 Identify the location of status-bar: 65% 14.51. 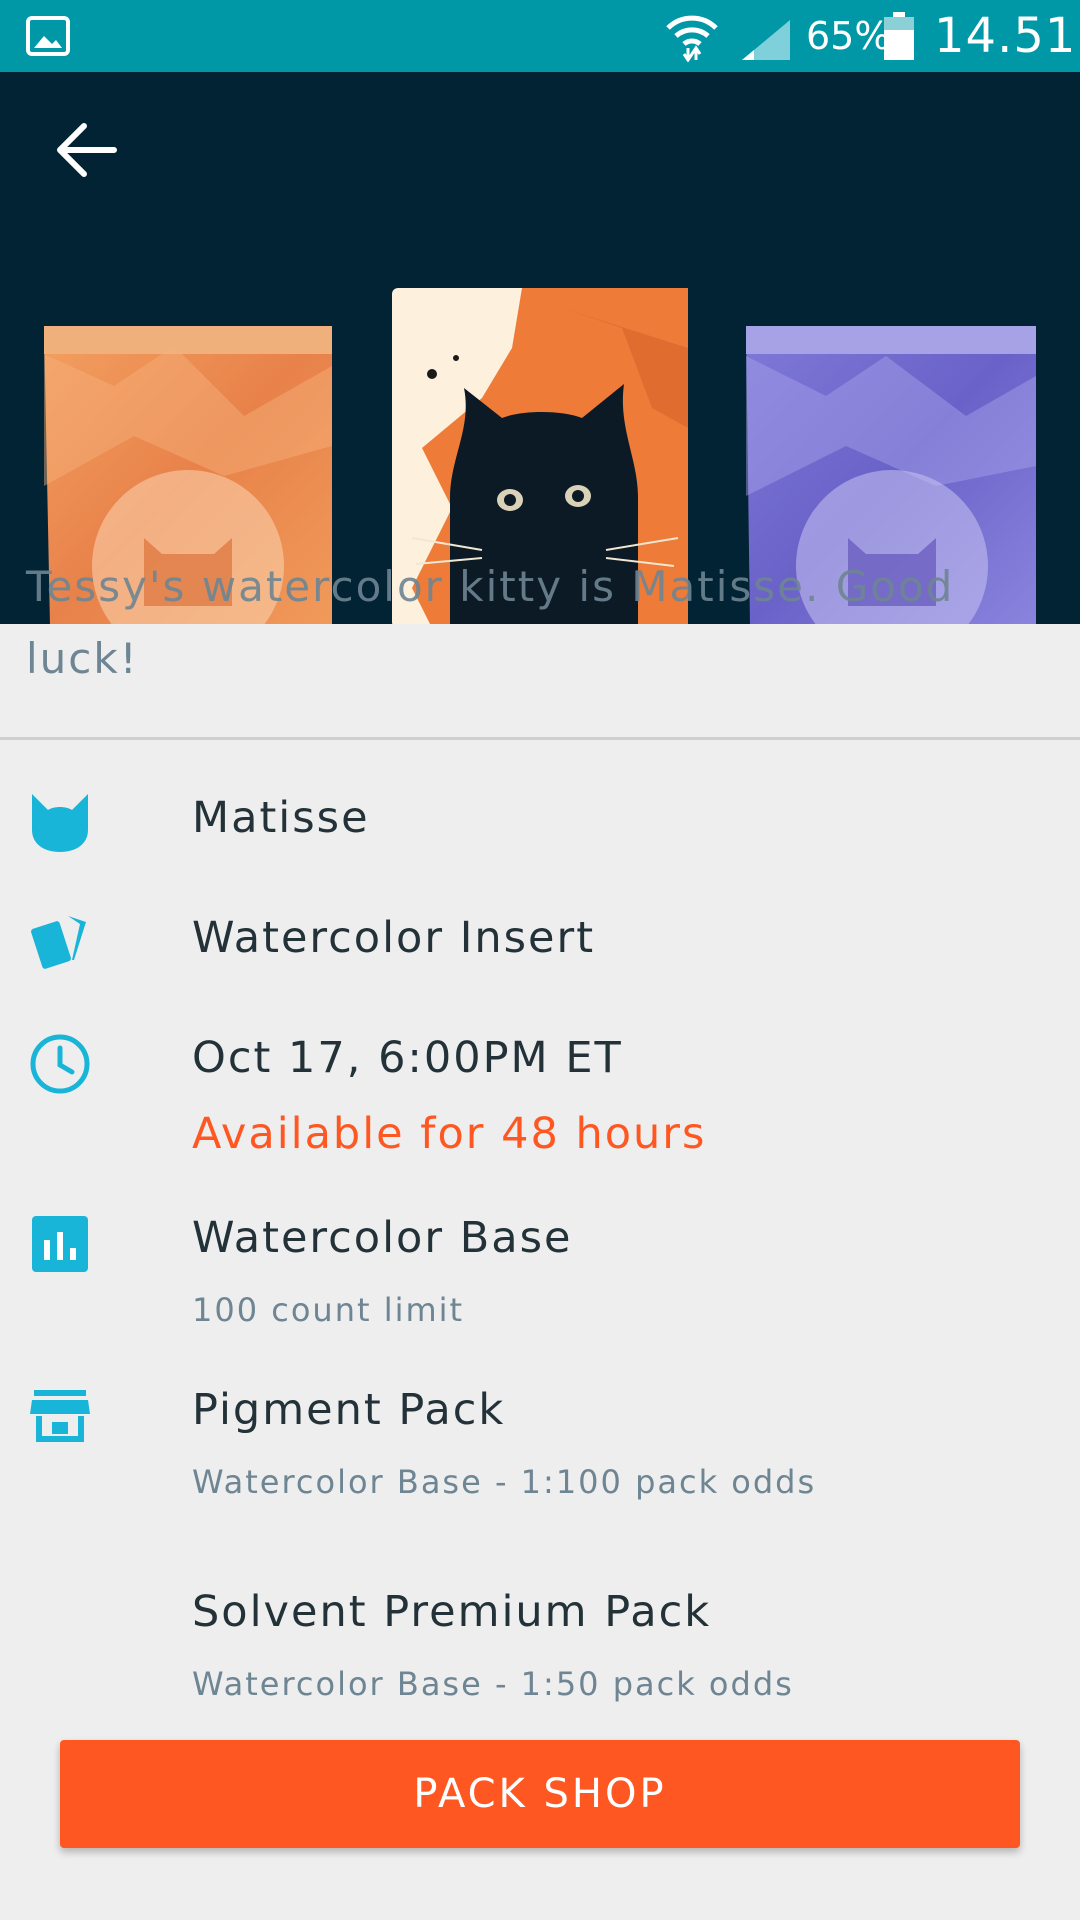
(540, 36).